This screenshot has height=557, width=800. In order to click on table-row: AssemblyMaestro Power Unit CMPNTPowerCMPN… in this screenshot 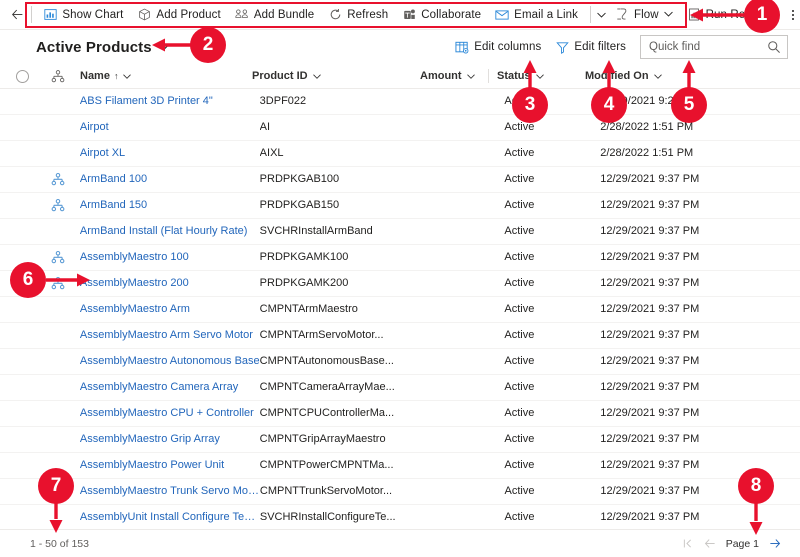, I will do `click(400, 466)`.